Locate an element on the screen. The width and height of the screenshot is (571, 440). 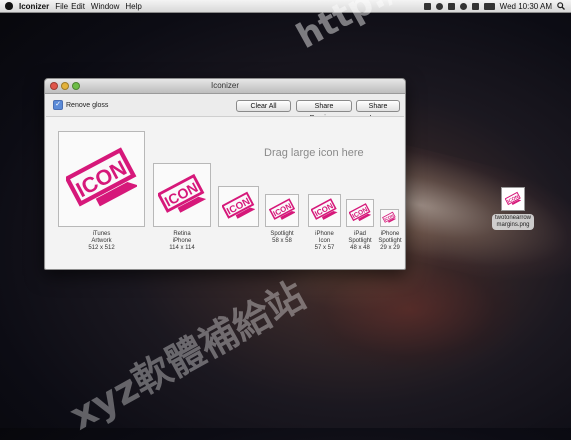
icon-slot-itunes-artwork is located at coordinates (101, 179).